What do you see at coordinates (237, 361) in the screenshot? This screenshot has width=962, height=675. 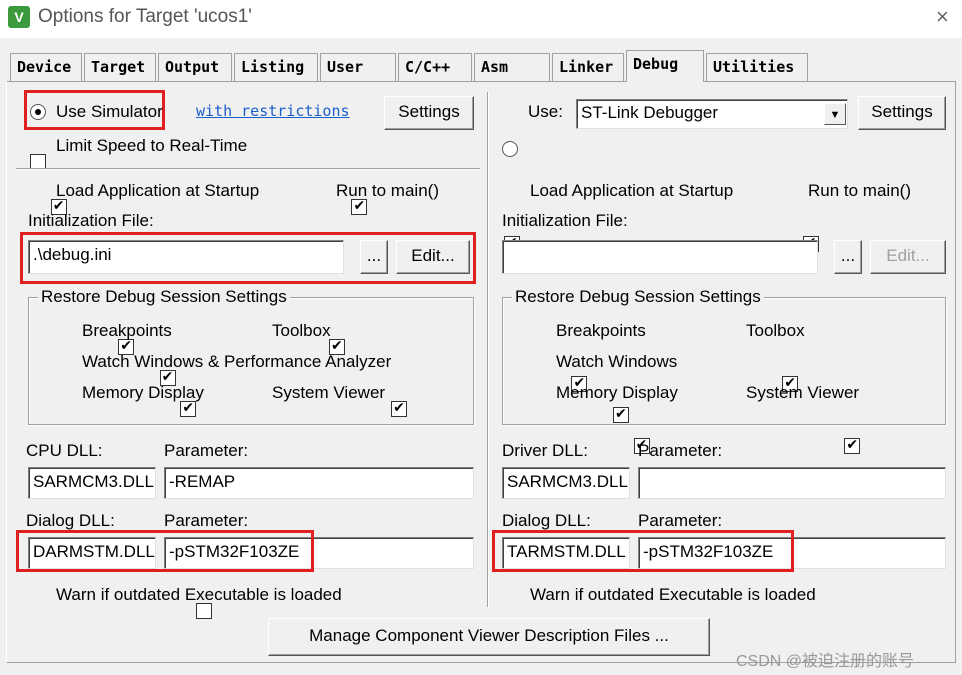 I see `left-watch-windows-label: Watch Windows & Performance Analyzer` at bounding box center [237, 361].